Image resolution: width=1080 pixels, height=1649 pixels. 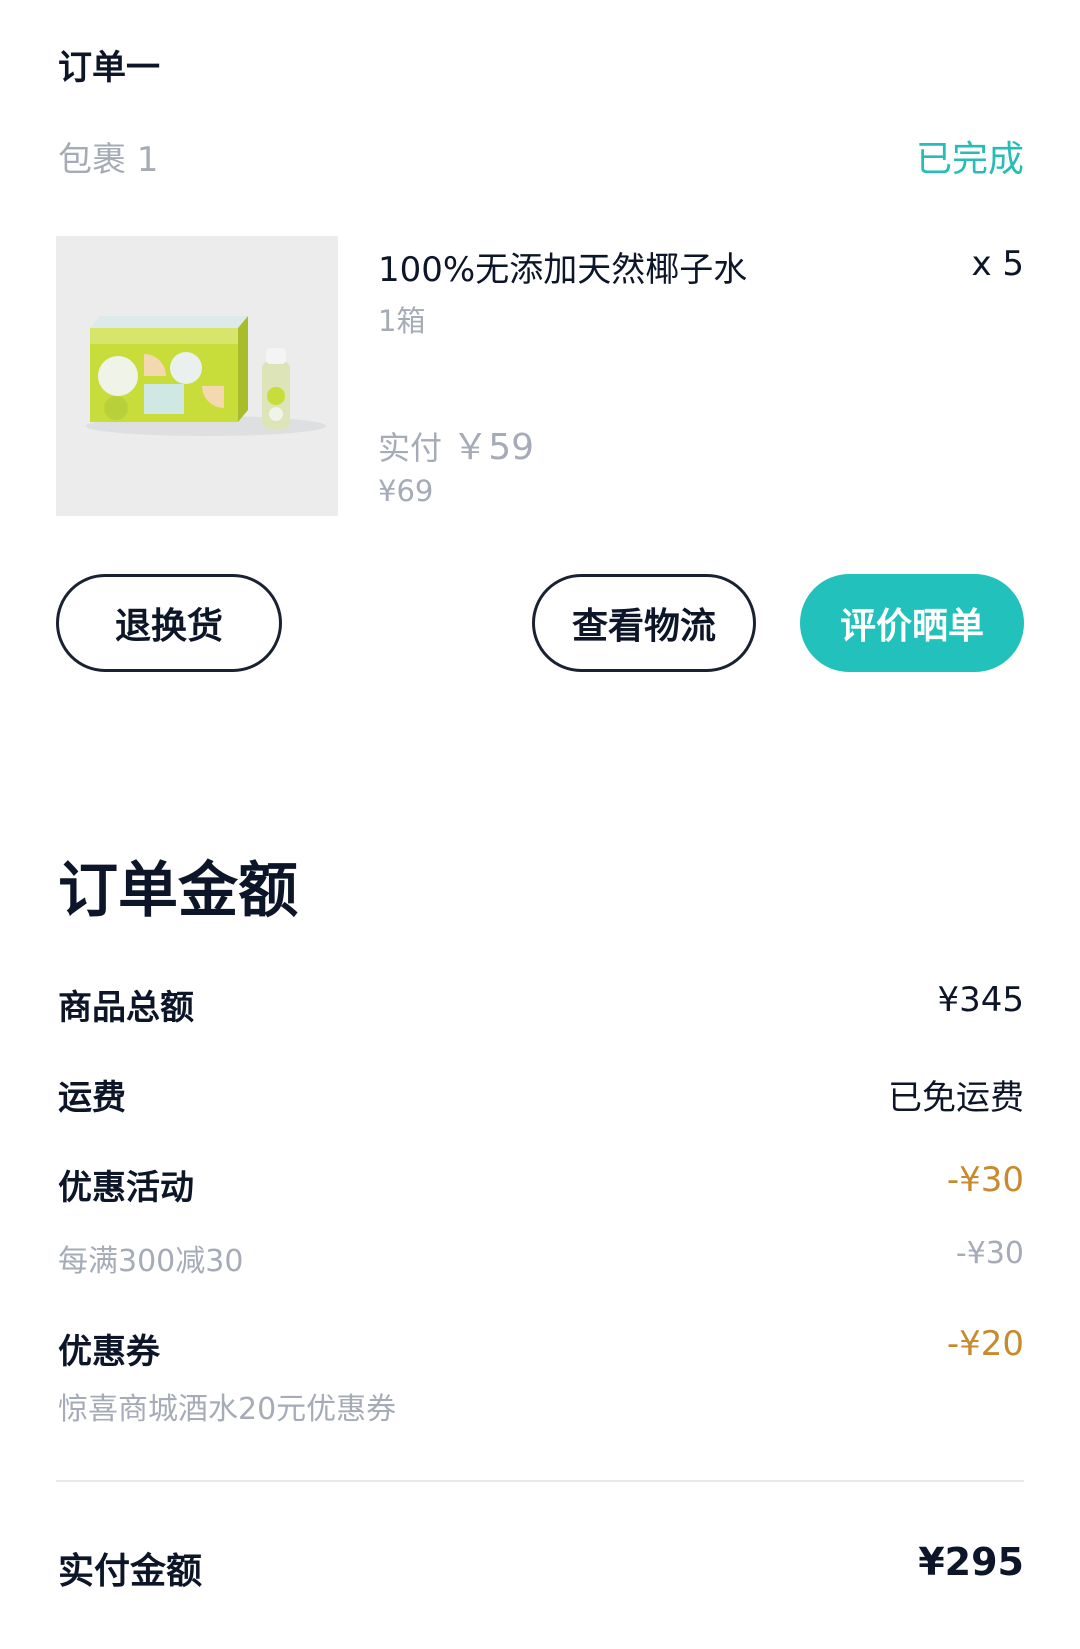 I want to click on shipping-value: 已免运费, so click(x=956, y=1098).